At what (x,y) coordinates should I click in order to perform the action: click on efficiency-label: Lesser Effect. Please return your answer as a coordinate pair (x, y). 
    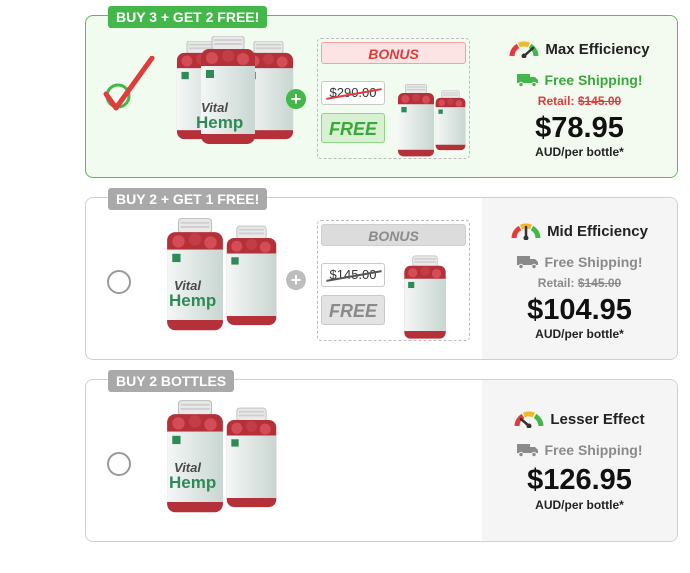
    Looking at the image, I should click on (597, 419).